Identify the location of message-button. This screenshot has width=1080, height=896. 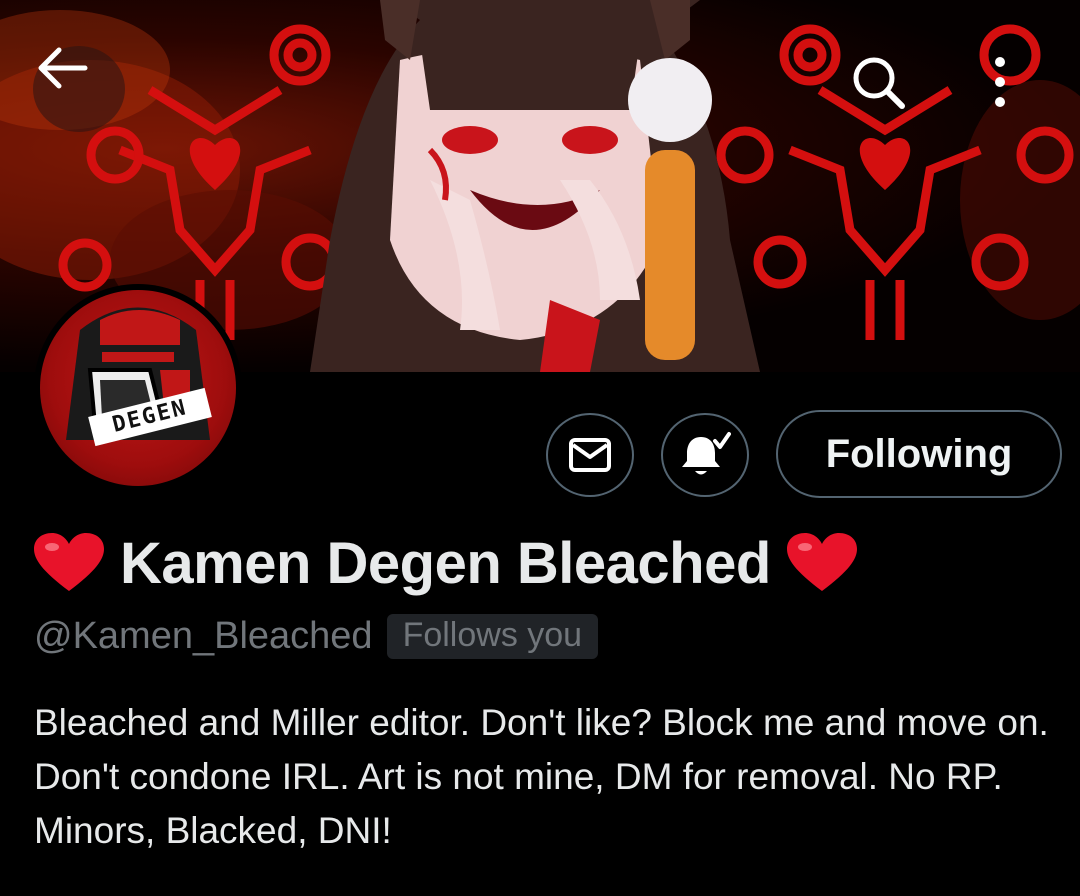
(590, 455).